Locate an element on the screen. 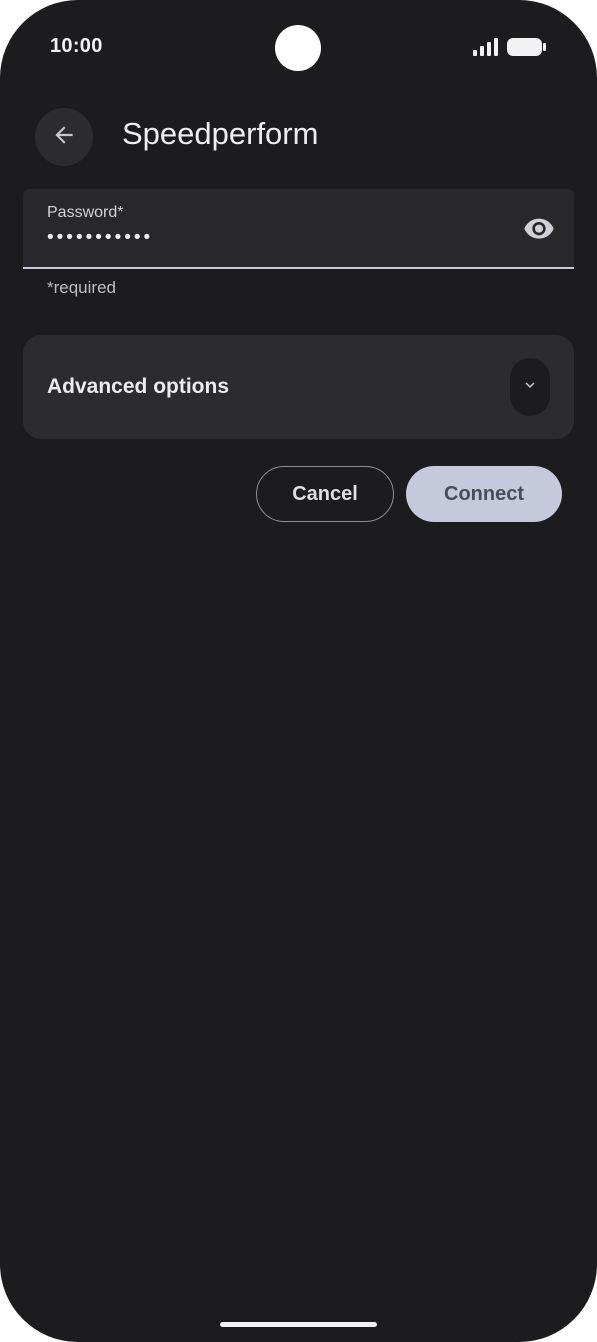 The width and height of the screenshot is (597, 1342). battery-icon is located at coordinates (527, 49).